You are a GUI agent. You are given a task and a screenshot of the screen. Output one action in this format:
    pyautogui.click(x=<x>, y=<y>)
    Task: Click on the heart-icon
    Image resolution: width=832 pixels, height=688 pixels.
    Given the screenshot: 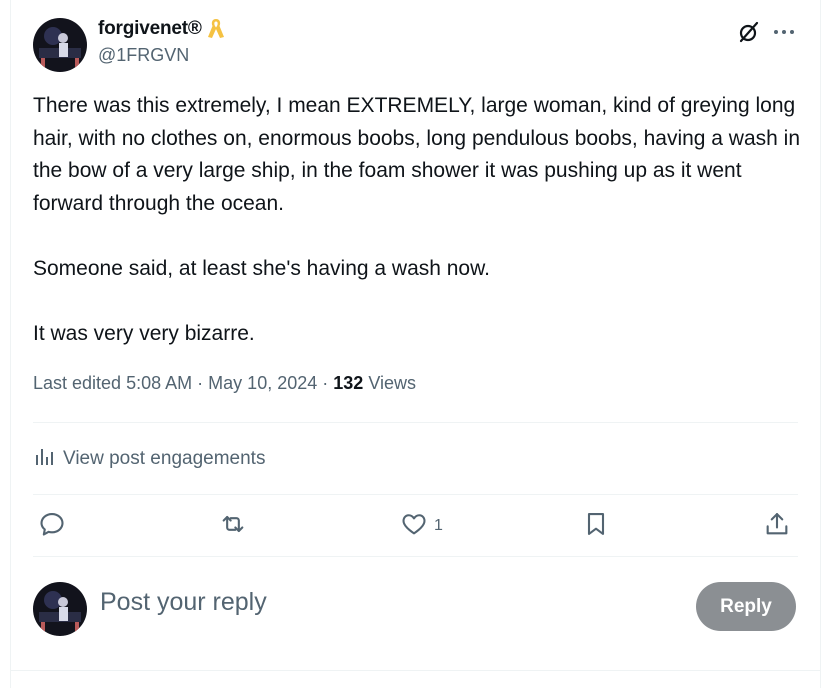 What is the action you would take?
    pyautogui.click(x=414, y=526)
    